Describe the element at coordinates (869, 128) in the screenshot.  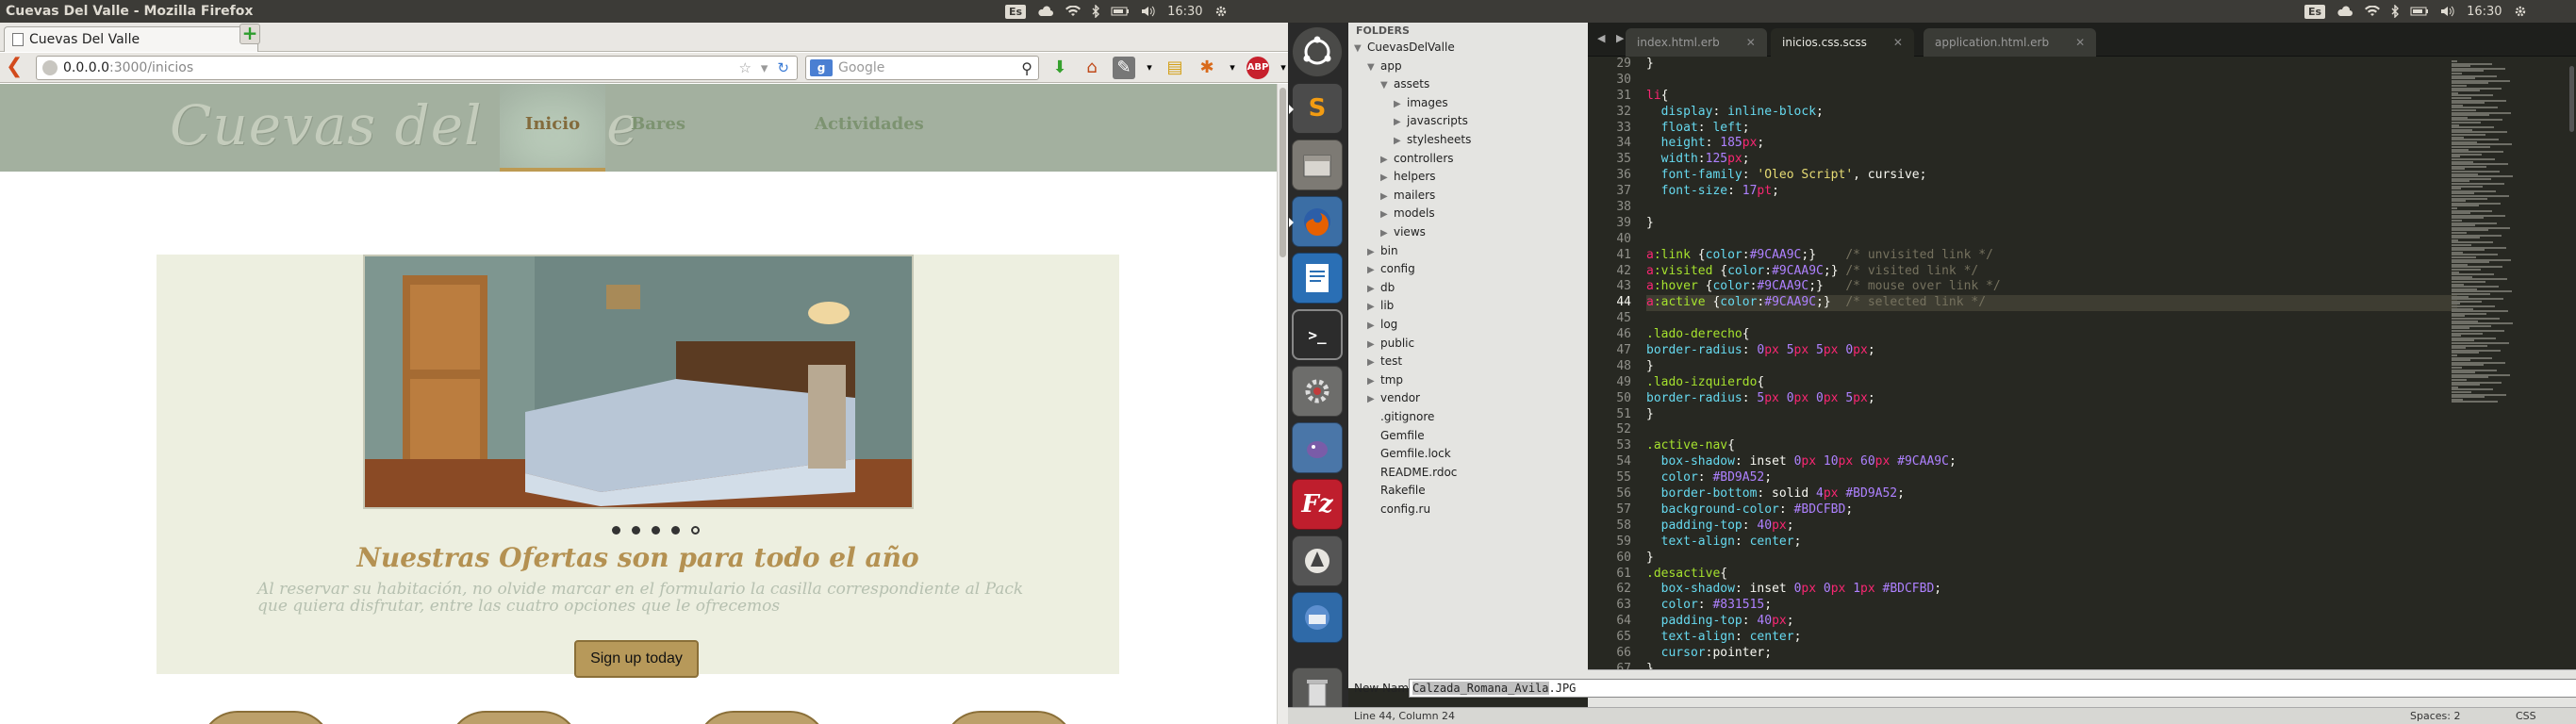
I see `nav-actividades: Actividades` at that location.